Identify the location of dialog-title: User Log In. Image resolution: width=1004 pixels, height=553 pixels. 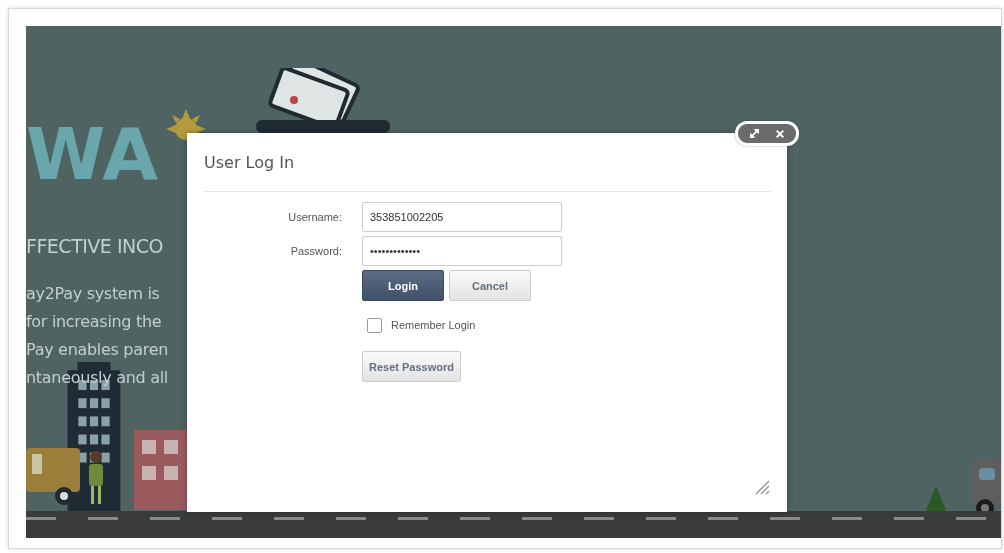
(249, 163).